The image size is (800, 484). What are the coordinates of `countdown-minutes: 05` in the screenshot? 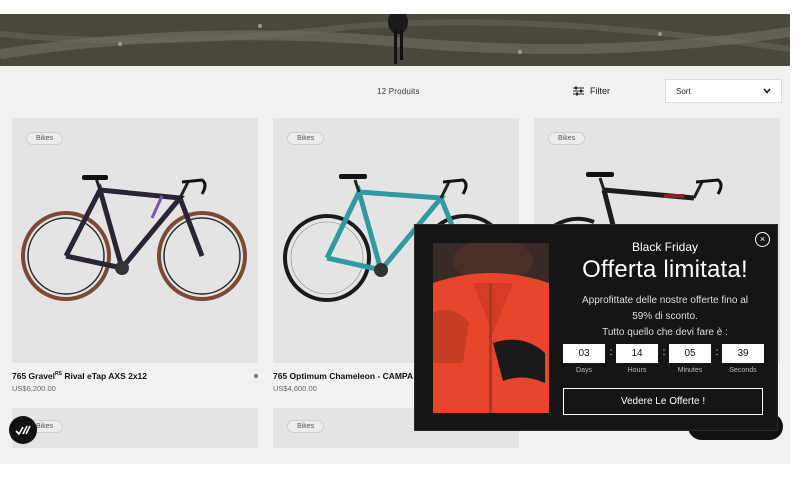 It's located at (690, 353).